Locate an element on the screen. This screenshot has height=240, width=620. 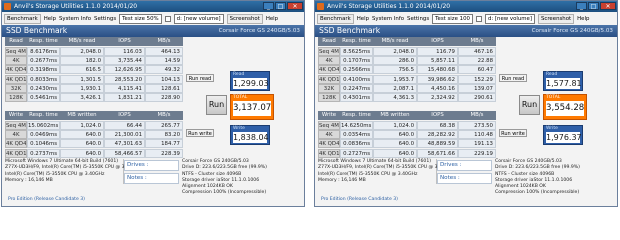
read-row-2-size: 756.5 is located at coordinates (395, 70).